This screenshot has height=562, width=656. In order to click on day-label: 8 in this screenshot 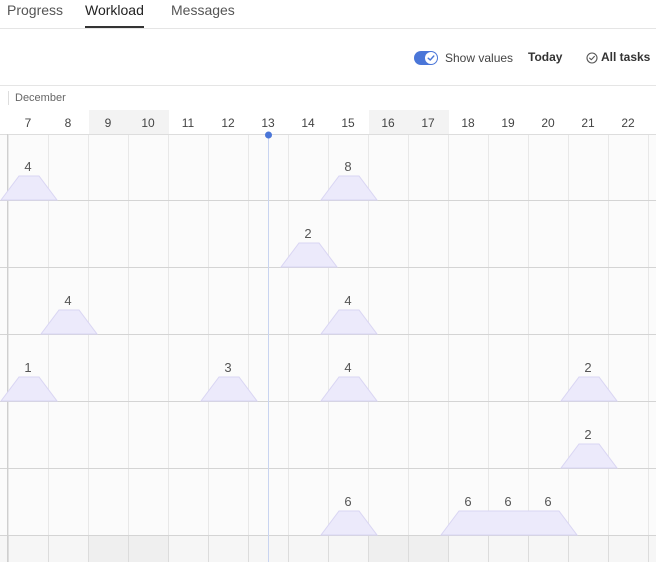, I will do `click(68, 123)`.